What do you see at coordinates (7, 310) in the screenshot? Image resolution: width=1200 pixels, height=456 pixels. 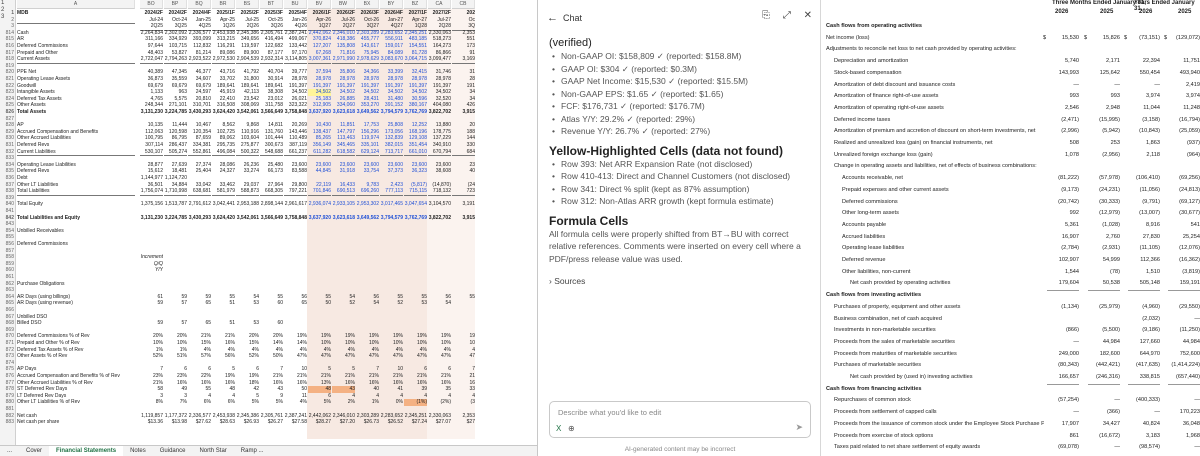 I see `row-number: 866` at bounding box center [7, 310].